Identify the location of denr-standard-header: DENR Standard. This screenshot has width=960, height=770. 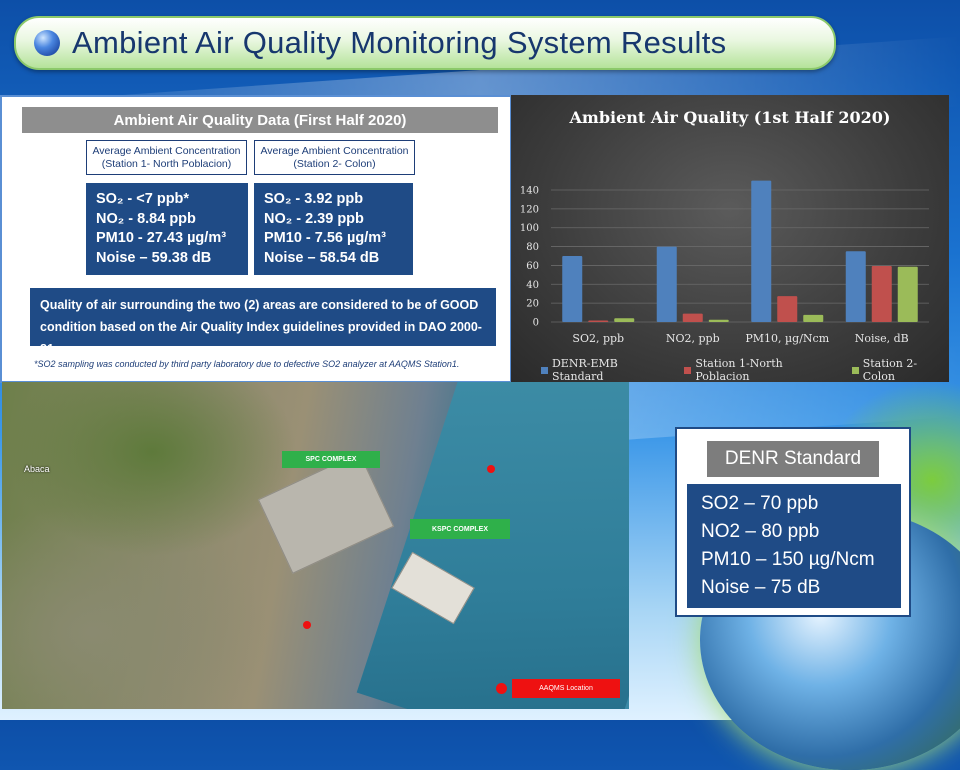
(793, 459).